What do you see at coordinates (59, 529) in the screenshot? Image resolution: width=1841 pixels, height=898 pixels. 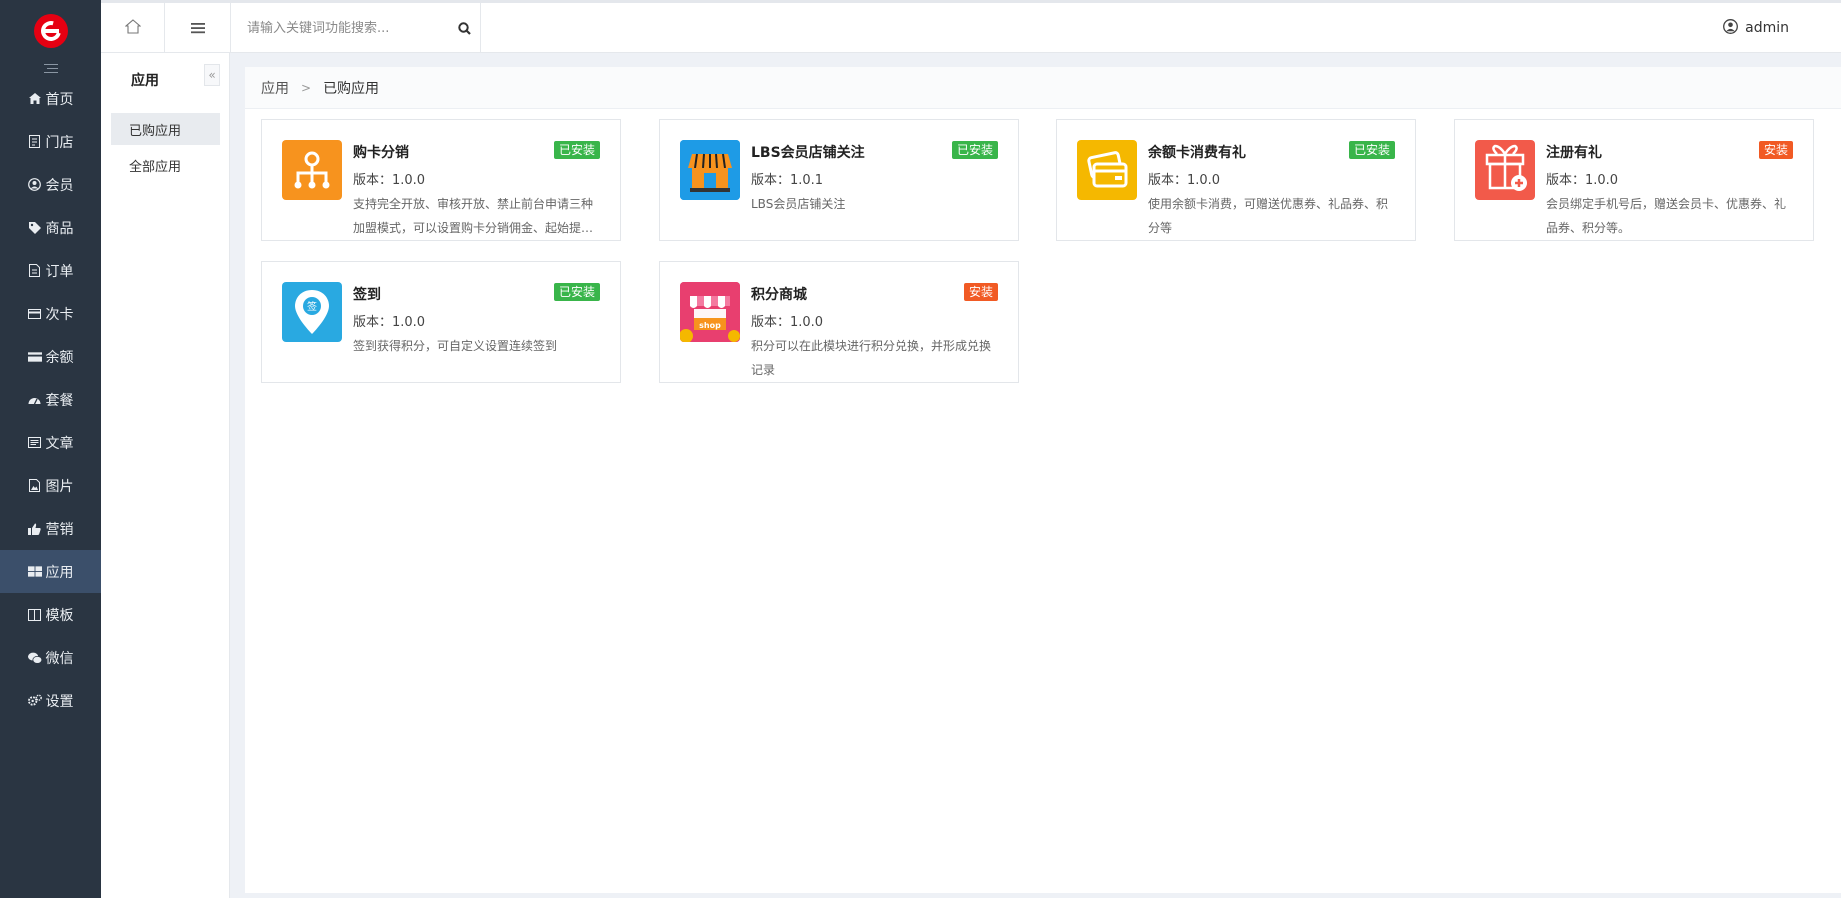 I see `sidebar-item-label: 营销` at bounding box center [59, 529].